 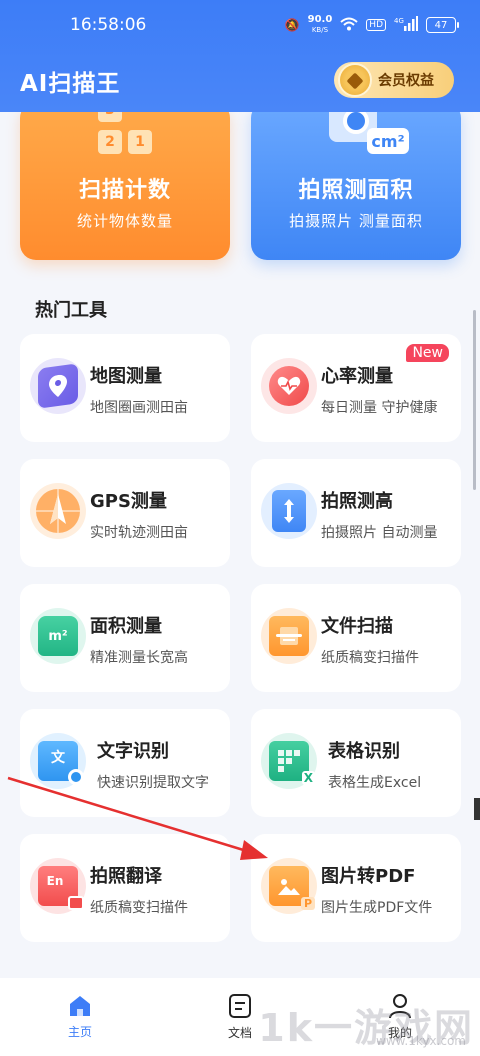 What do you see at coordinates (58, 511) in the screenshot?
I see `gps-compass-icon` at bounding box center [58, 511].